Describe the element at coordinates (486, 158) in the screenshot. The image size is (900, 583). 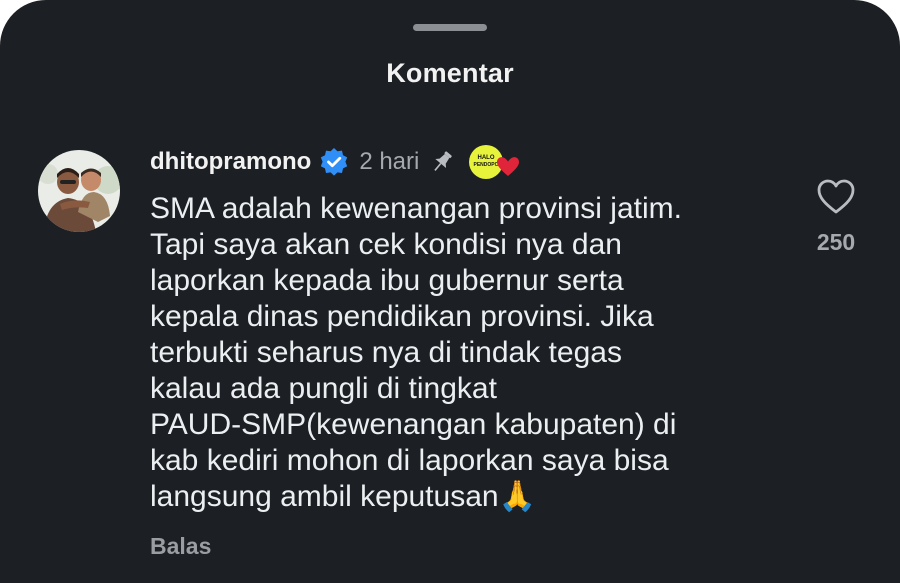
I see `reaction-badge-text-top: HALO` at that location.